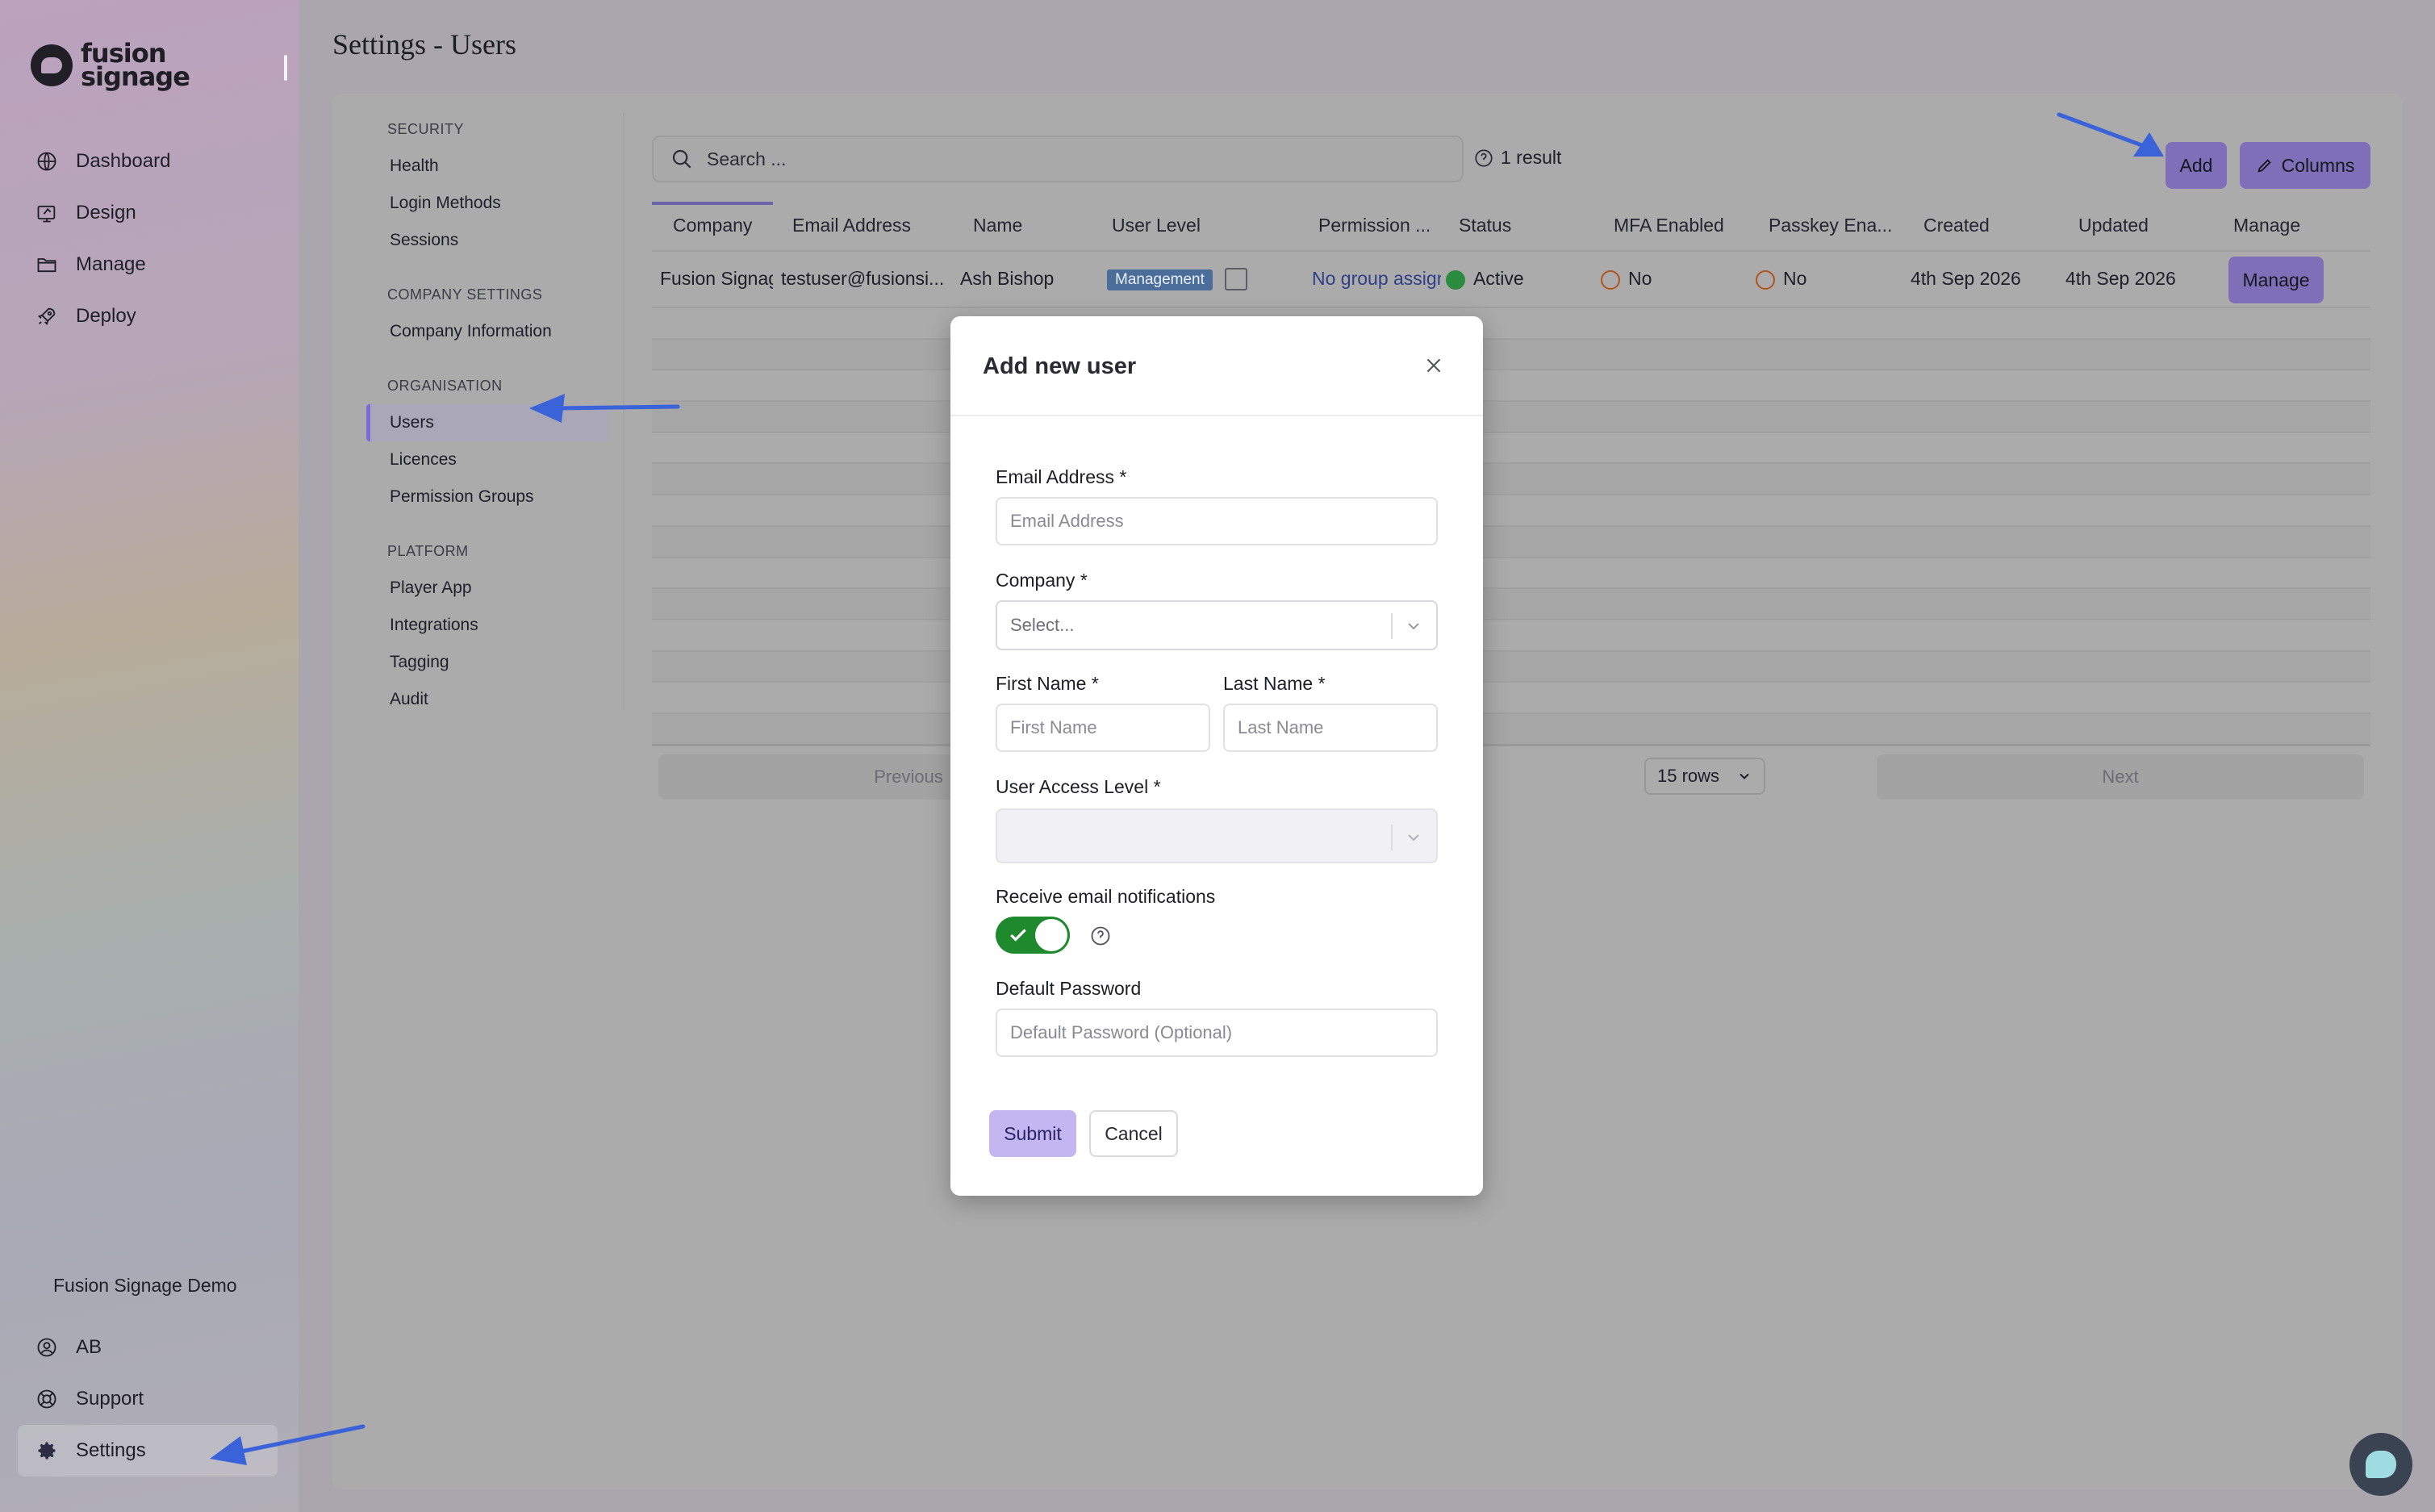  Describe the element at coordinates (2114, 225) in the screenshot. I see `col-header-updated: Updated` at that location.